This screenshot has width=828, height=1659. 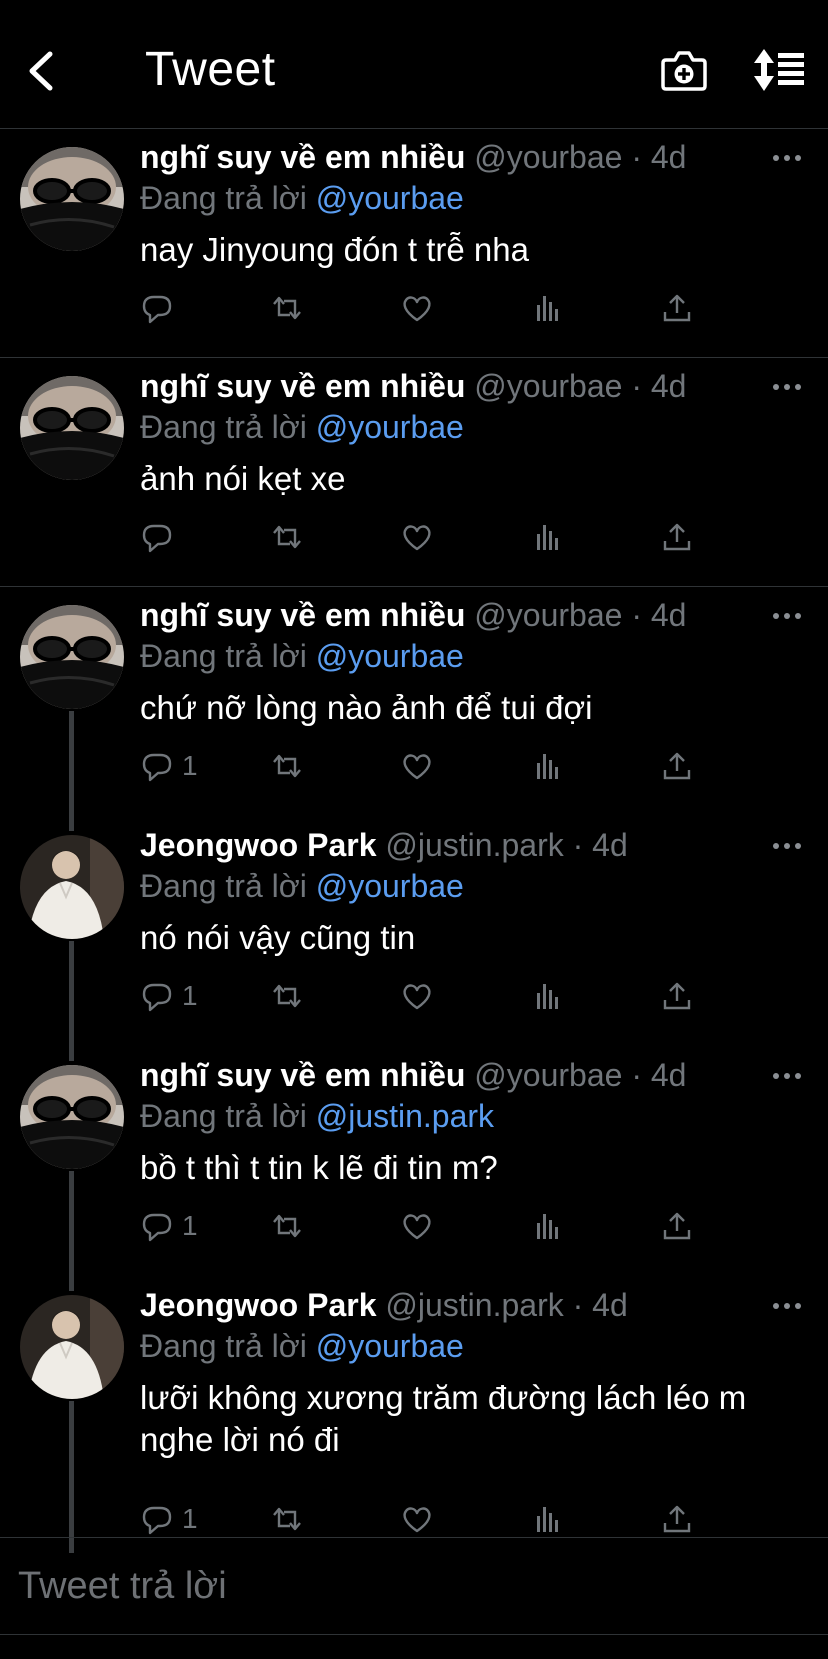 I want to click on camera-button, so click(x=684, y=71).